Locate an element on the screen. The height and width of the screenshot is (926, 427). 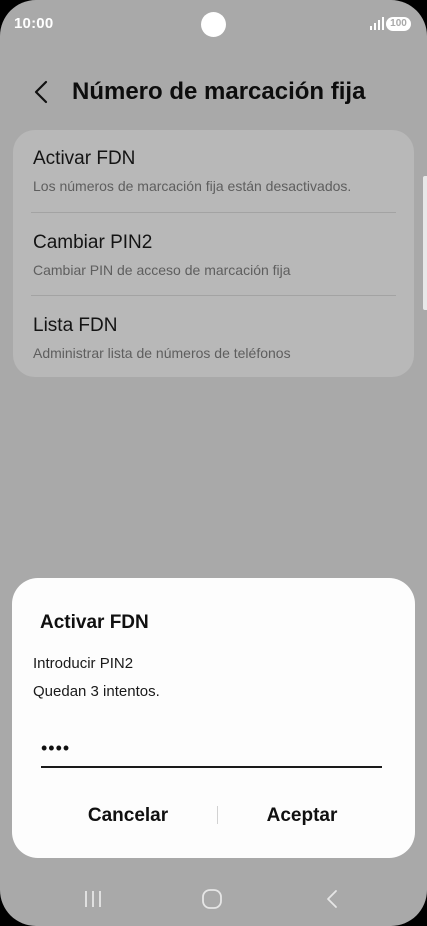
recents-button is located at coordinates (93, 899).